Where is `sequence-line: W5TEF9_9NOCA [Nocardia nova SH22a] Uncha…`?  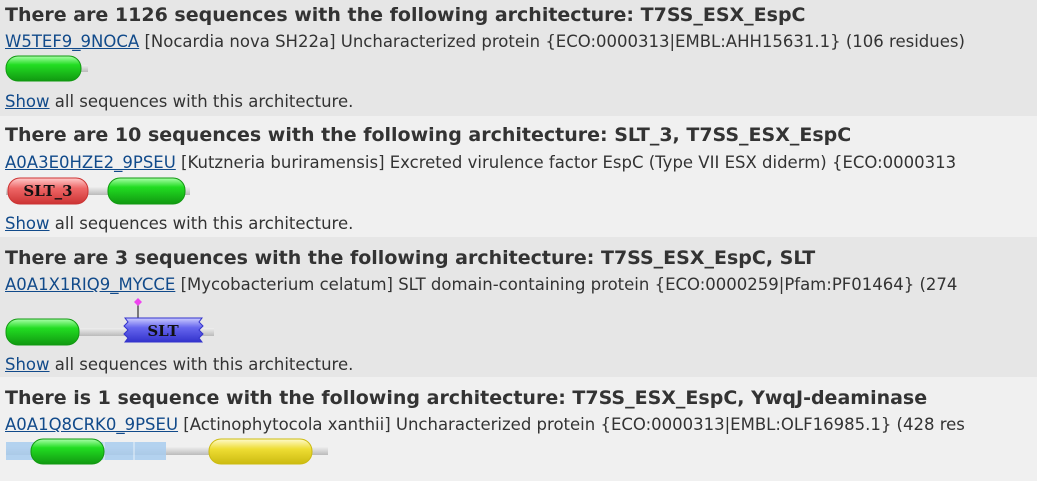 sequence-line: W5TEF9_9NOCA [Nocardia nova SH22a] Uncha… is located at coordinates (485, 42).